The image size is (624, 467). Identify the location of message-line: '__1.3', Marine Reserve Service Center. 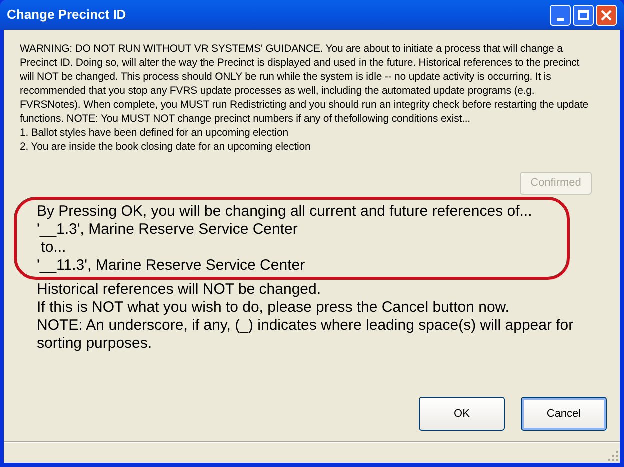
(167, 230).